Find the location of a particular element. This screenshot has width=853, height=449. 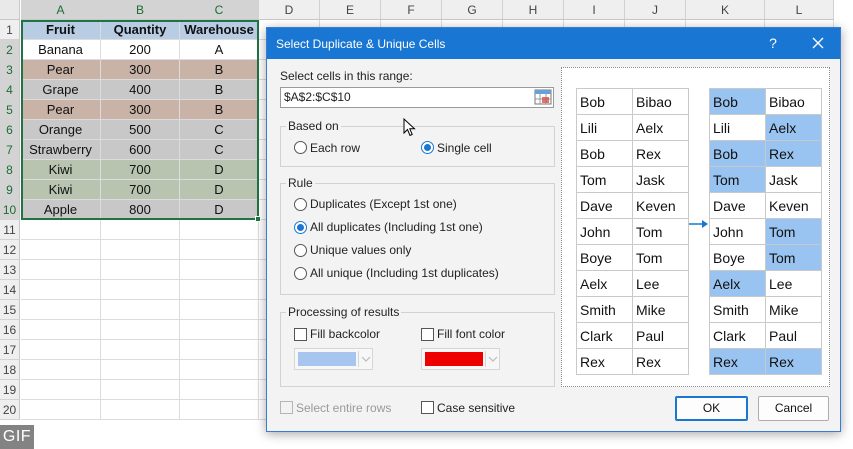

row-header-1: 1 is located at coordinates (10, 30).